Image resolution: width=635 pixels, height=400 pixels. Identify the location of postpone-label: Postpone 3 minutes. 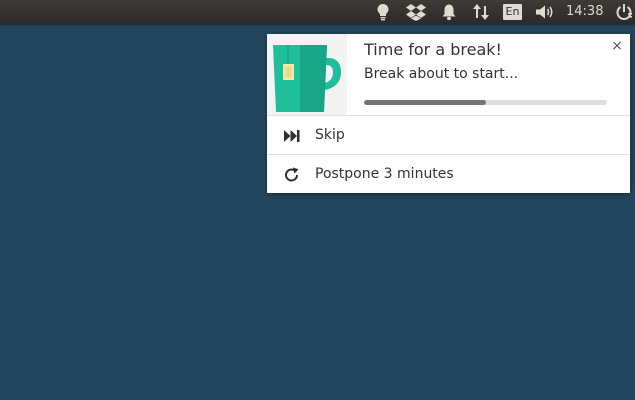
(384, 174).